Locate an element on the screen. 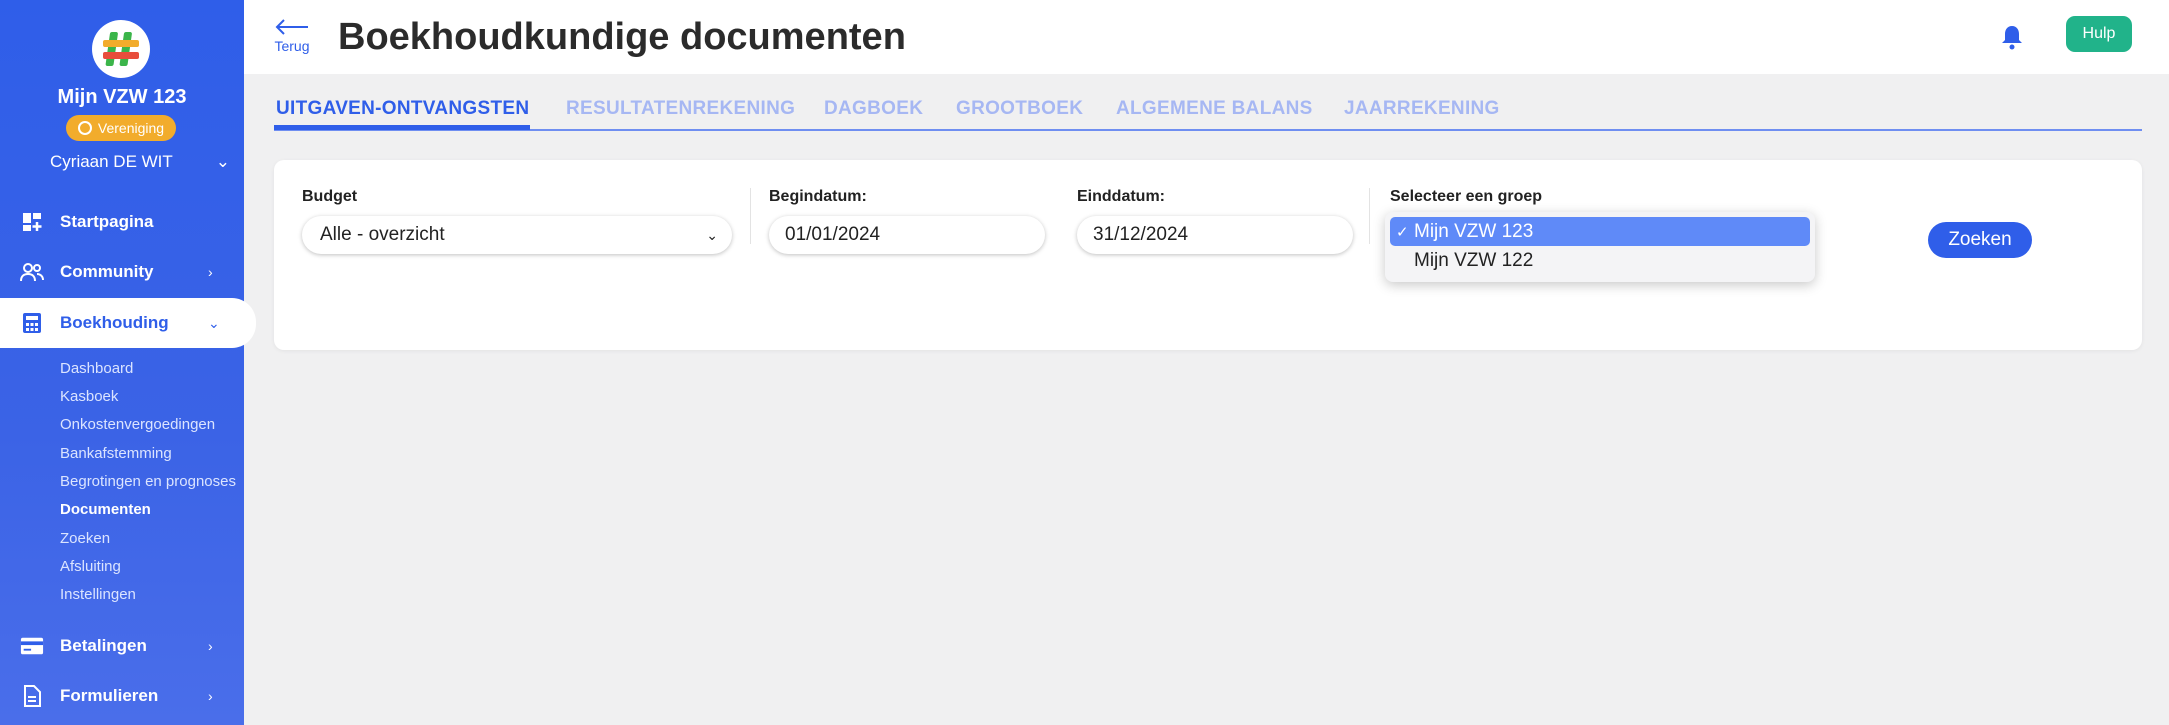  end-date-label: Einddatum: is located at coordinates (1121, 196).